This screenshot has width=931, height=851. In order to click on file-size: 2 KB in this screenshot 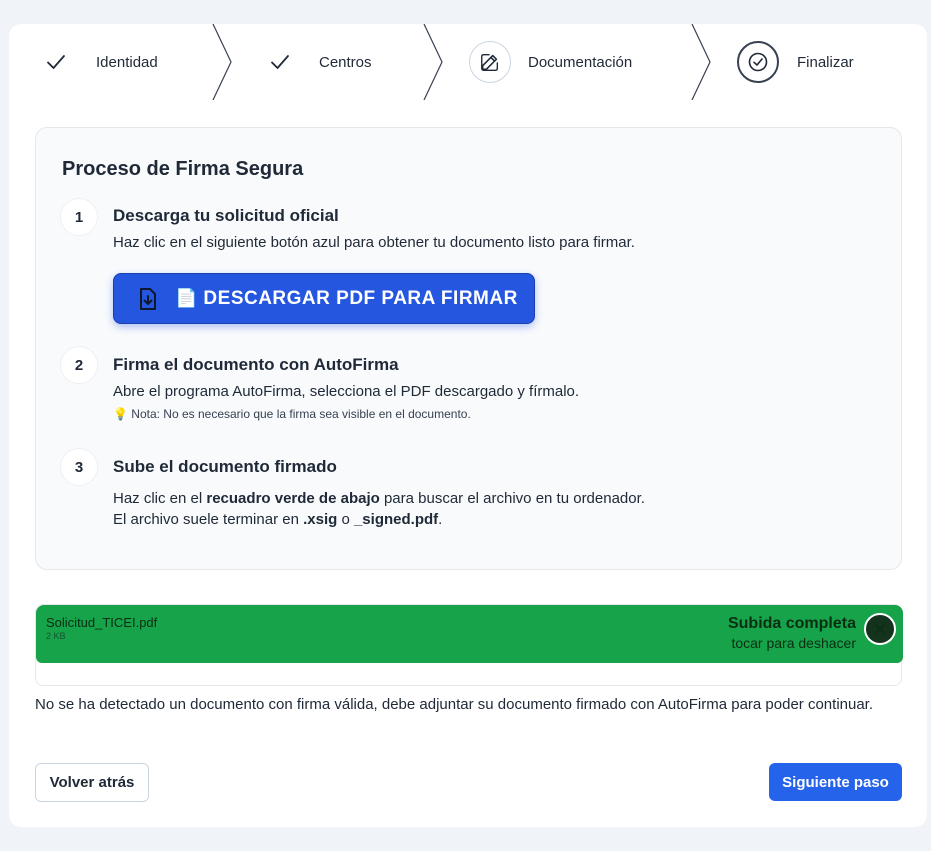, I will do `click(56, 636)`.